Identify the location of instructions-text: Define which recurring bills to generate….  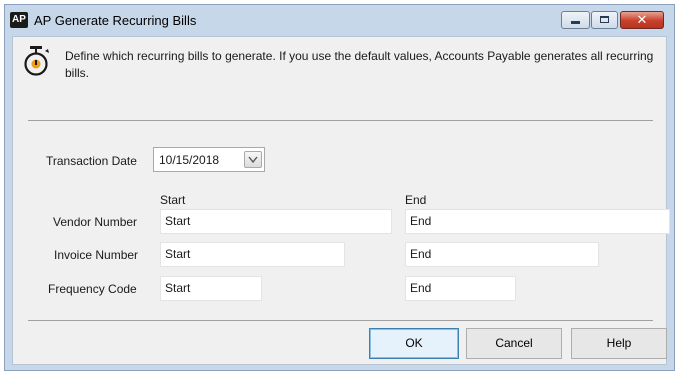
(359, 64).